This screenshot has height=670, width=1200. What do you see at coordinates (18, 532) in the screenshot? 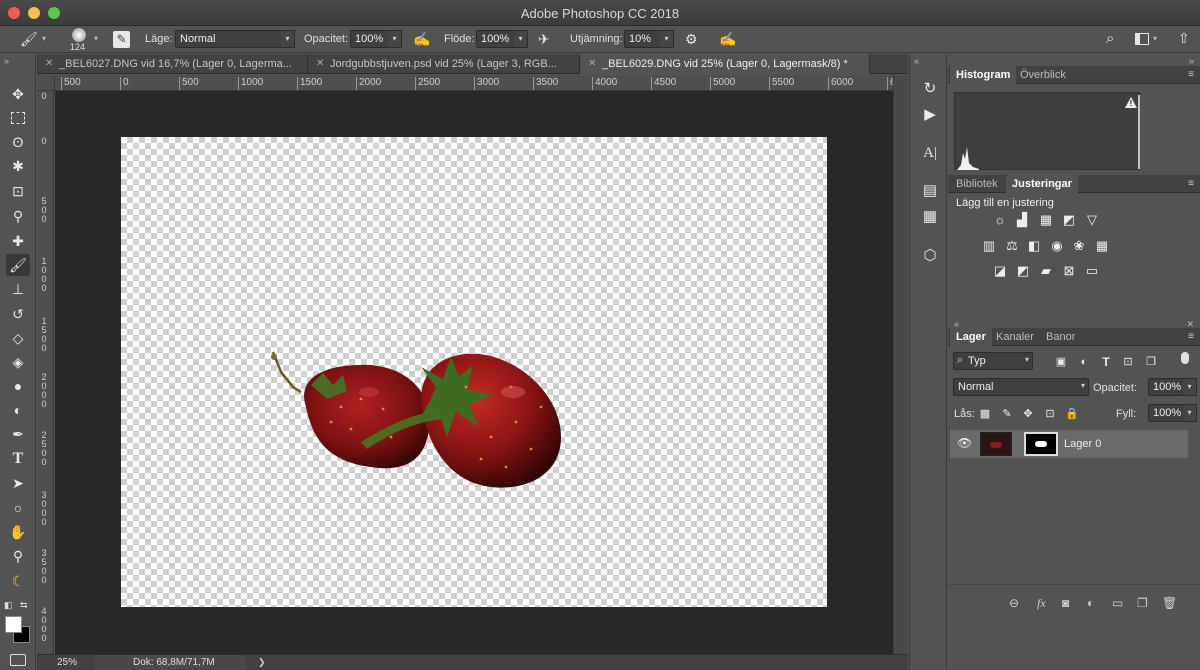
I see `hand-tool-icon: ✋` at bounding box center [18, 532].